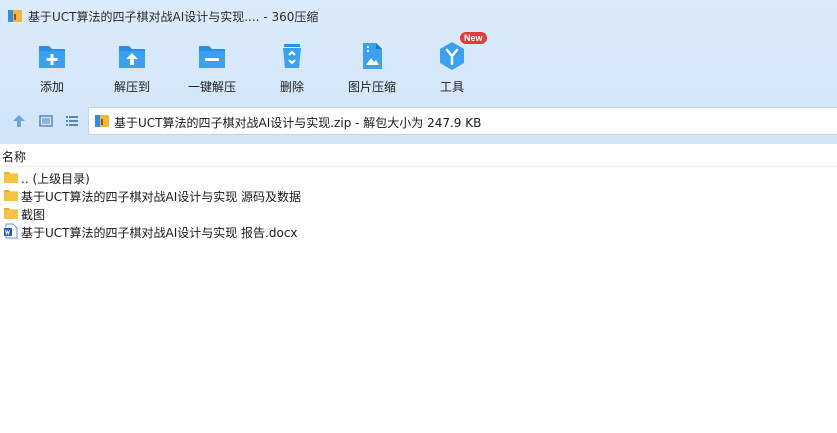 This screenshot has width=837, height=433. I want to click on add-button: 添加, so click(52, 67).